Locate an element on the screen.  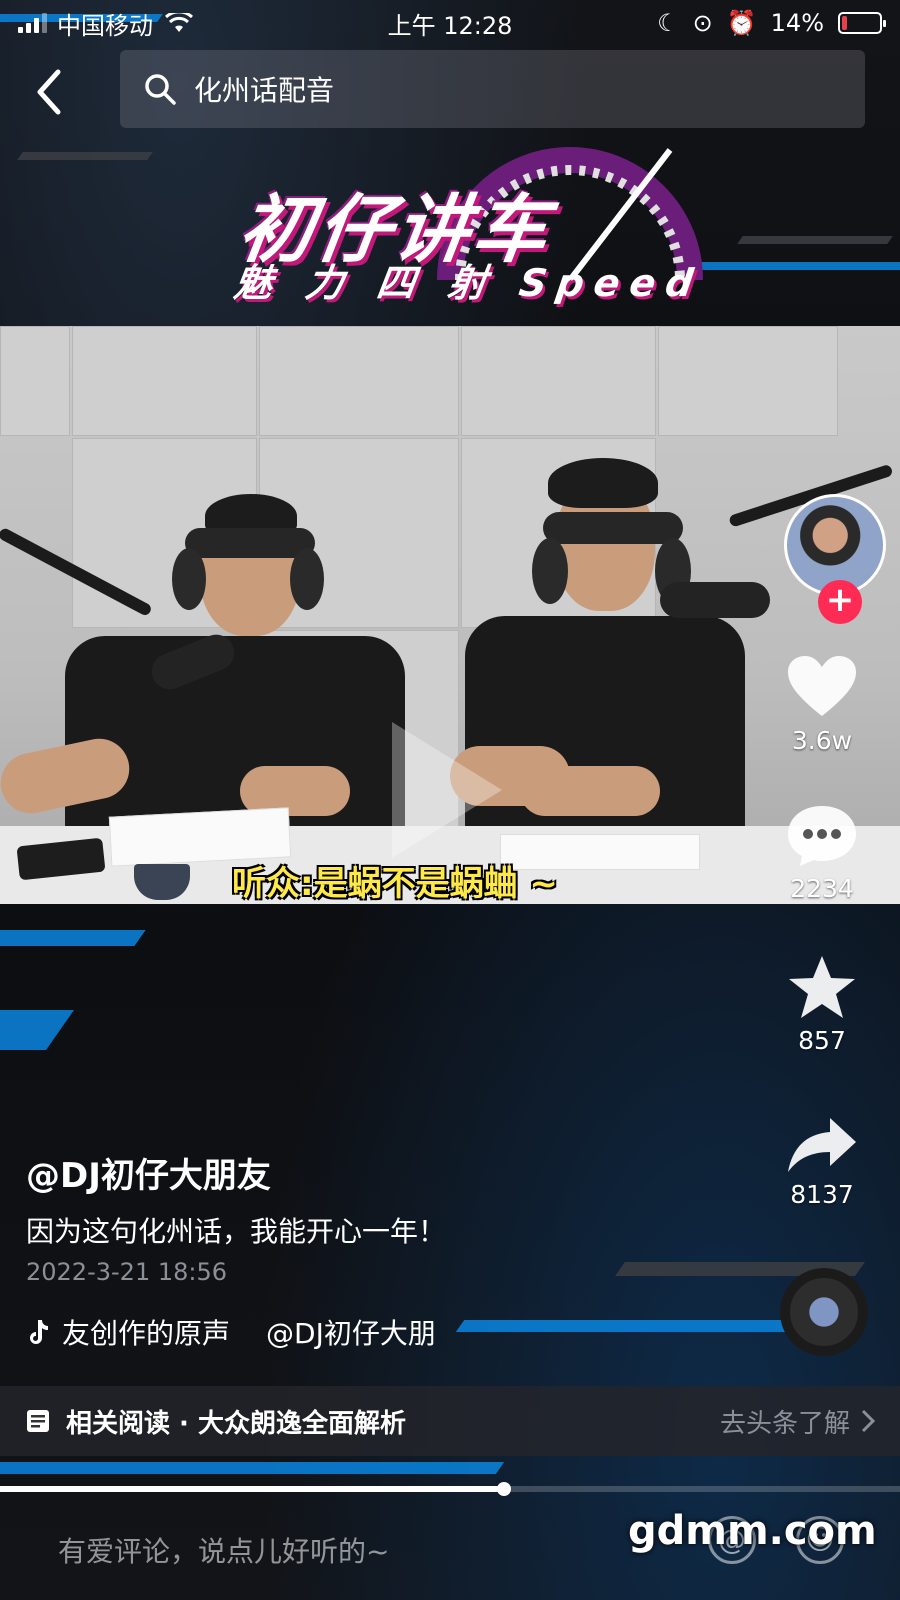
search-query: 化州话配音 is located at coordinates (264, 90).